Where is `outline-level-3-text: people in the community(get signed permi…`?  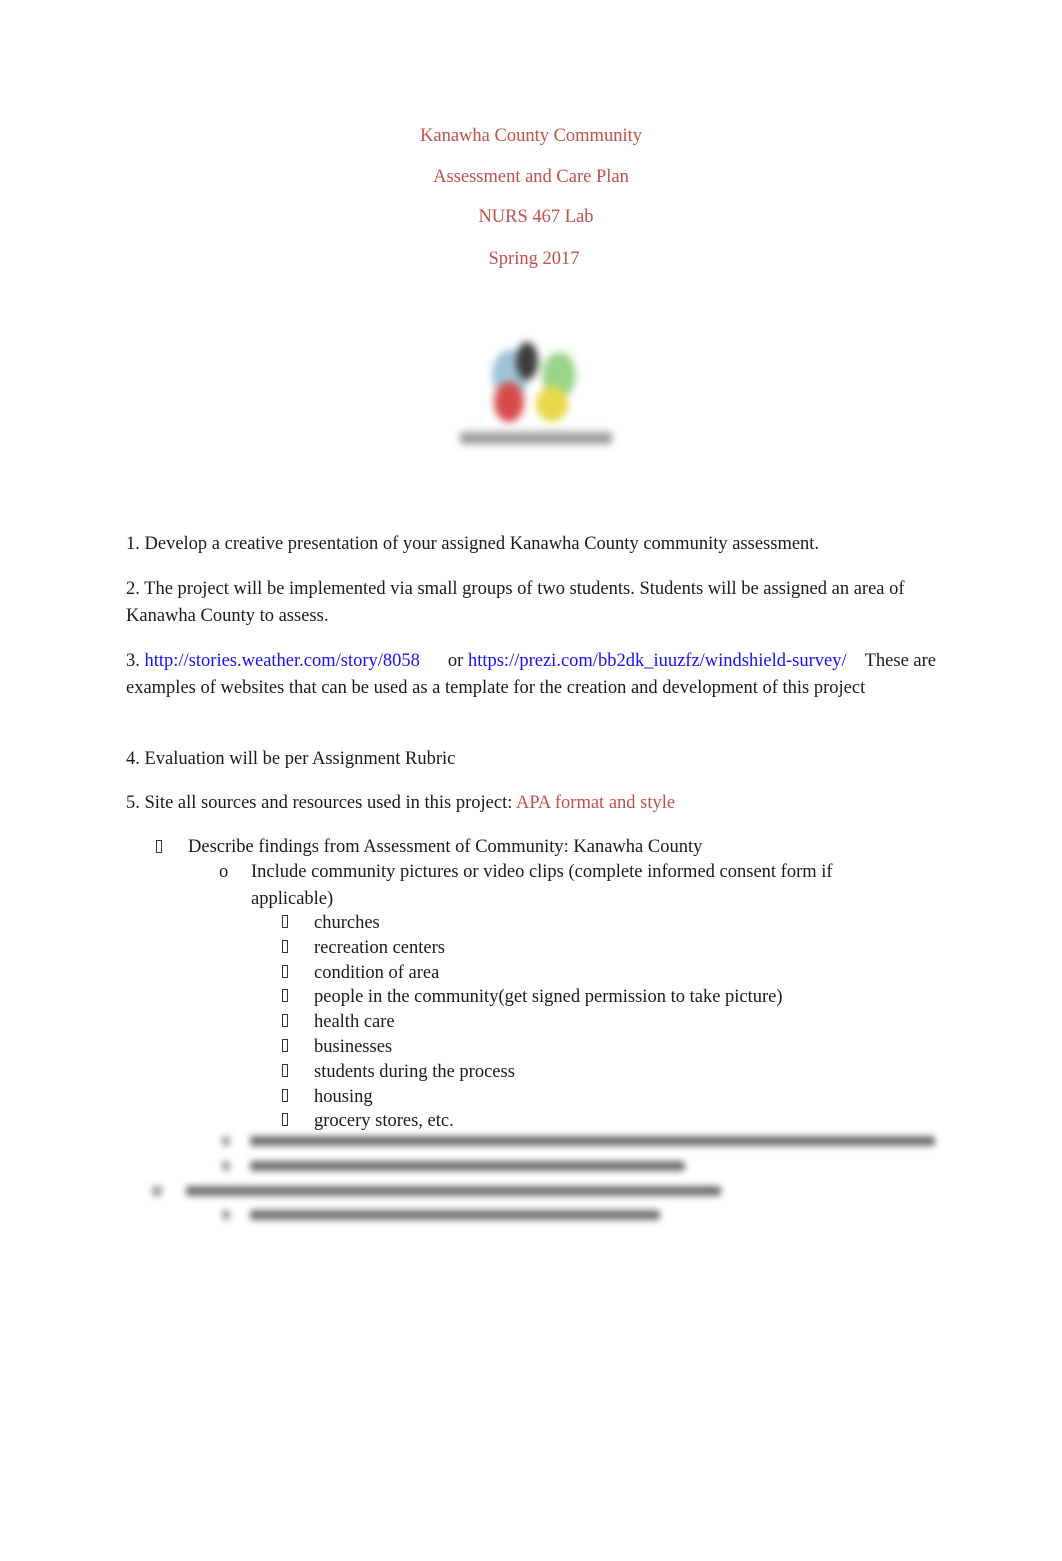
outline-level-3-text: people in the community(get signed permi… is located at coordinates (548, 997).